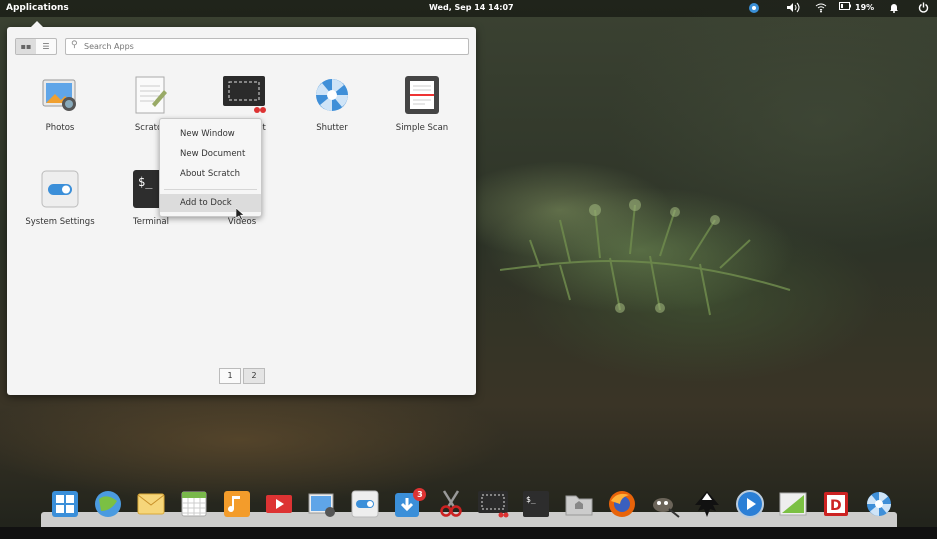  Describe the element at coordinates (793, 504) in the screenshot. I see `geogebra-icon` at that location.